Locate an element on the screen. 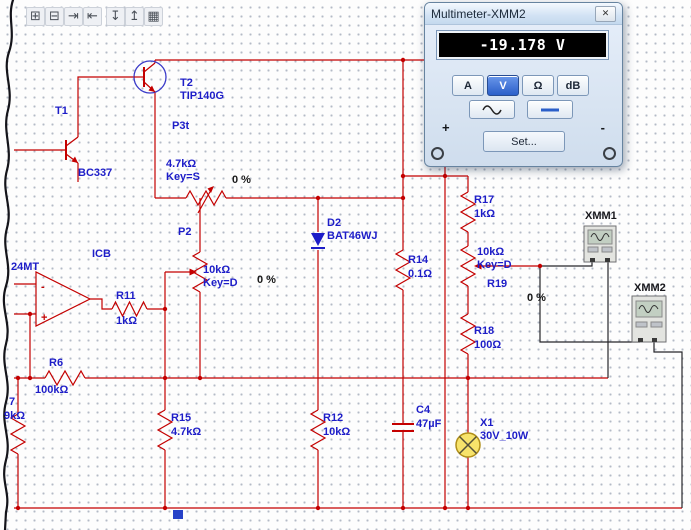 This screenshot has height=530, width=691. label-x1-value: 30V_10W is located at coordinates (504, 436).